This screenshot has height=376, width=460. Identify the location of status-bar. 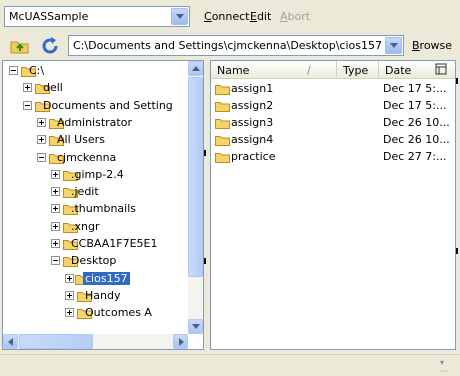
(230, 361).